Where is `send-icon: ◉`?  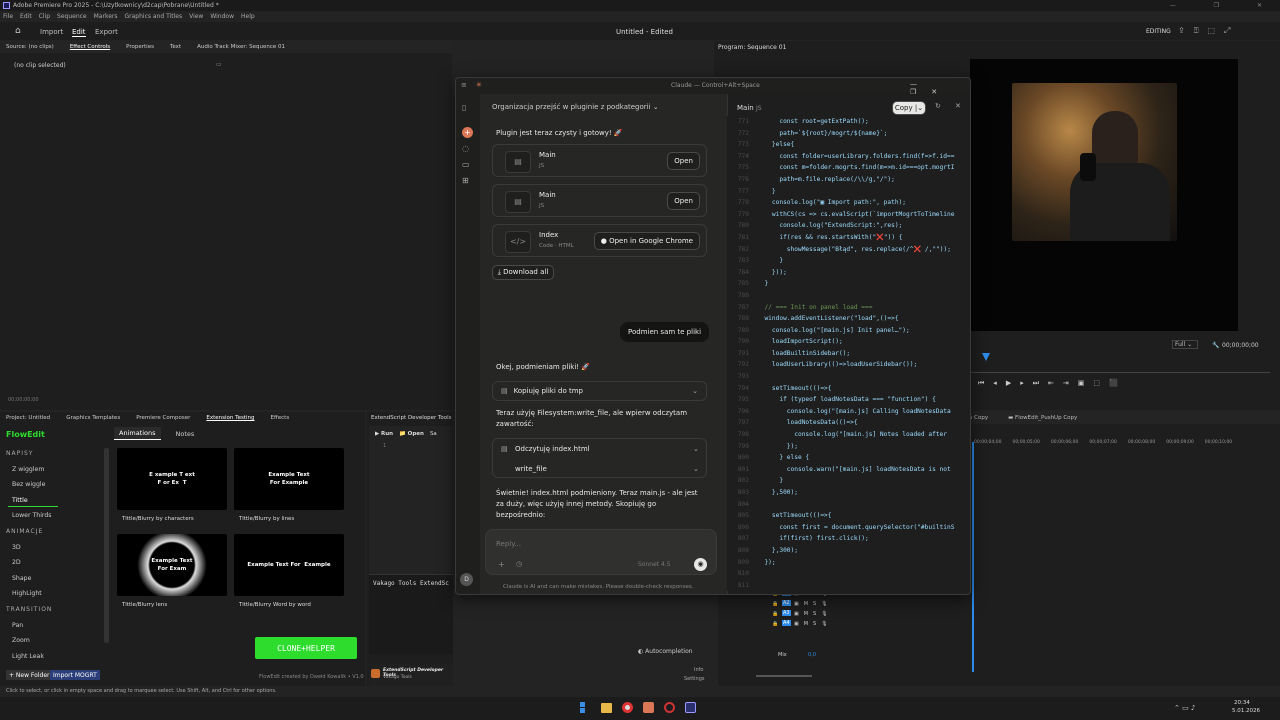
send-icon: ◉ is located at coordinates (700, 564).